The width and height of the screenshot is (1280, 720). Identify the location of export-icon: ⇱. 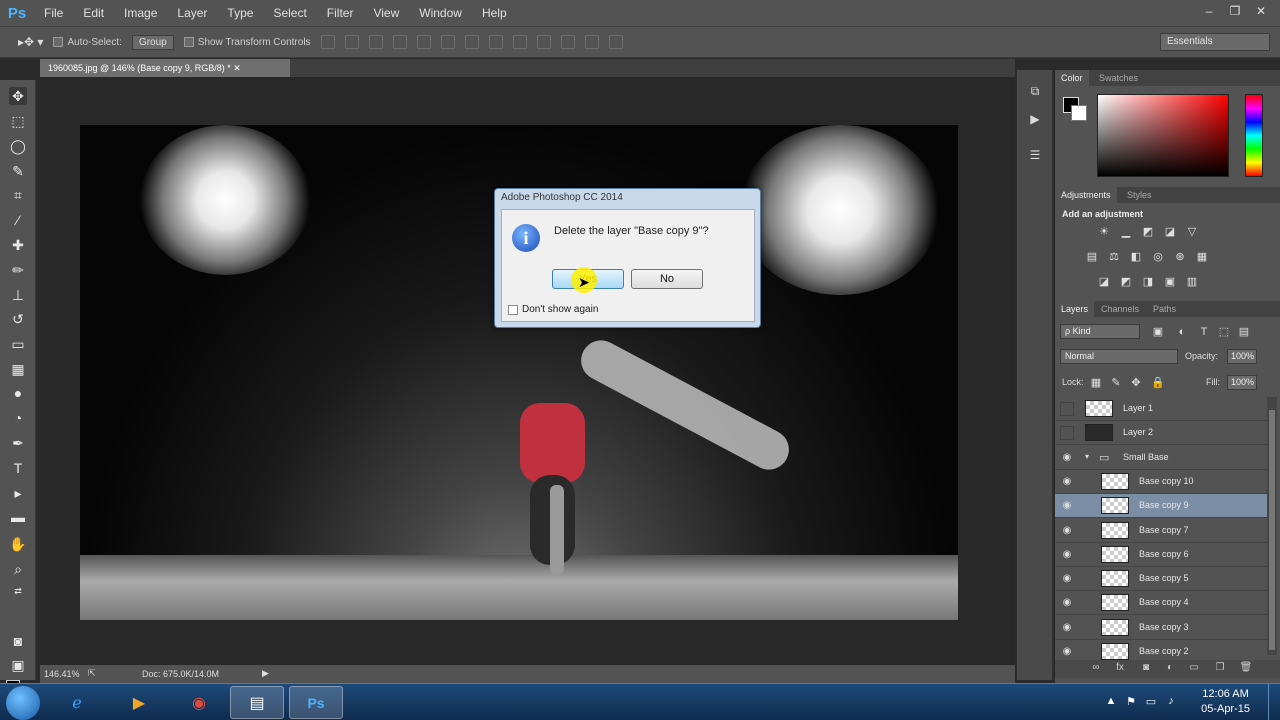
(92, 673).